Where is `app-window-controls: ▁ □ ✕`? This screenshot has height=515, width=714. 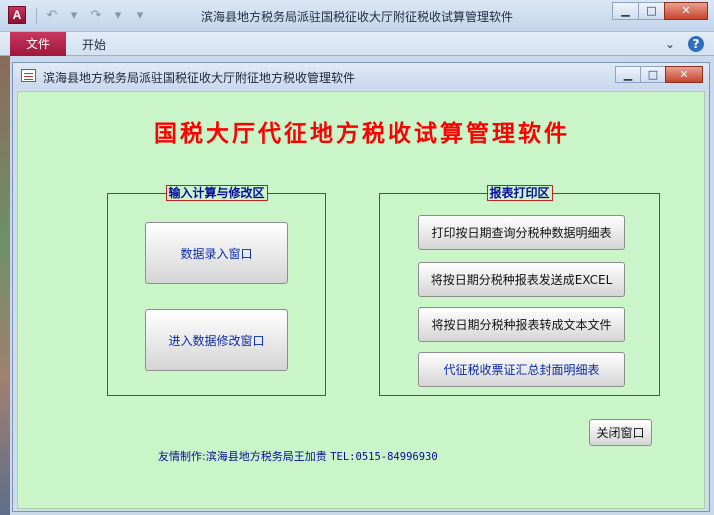 app-window-controls: ▁ □ ✕ is located at coordinates (660, 11).